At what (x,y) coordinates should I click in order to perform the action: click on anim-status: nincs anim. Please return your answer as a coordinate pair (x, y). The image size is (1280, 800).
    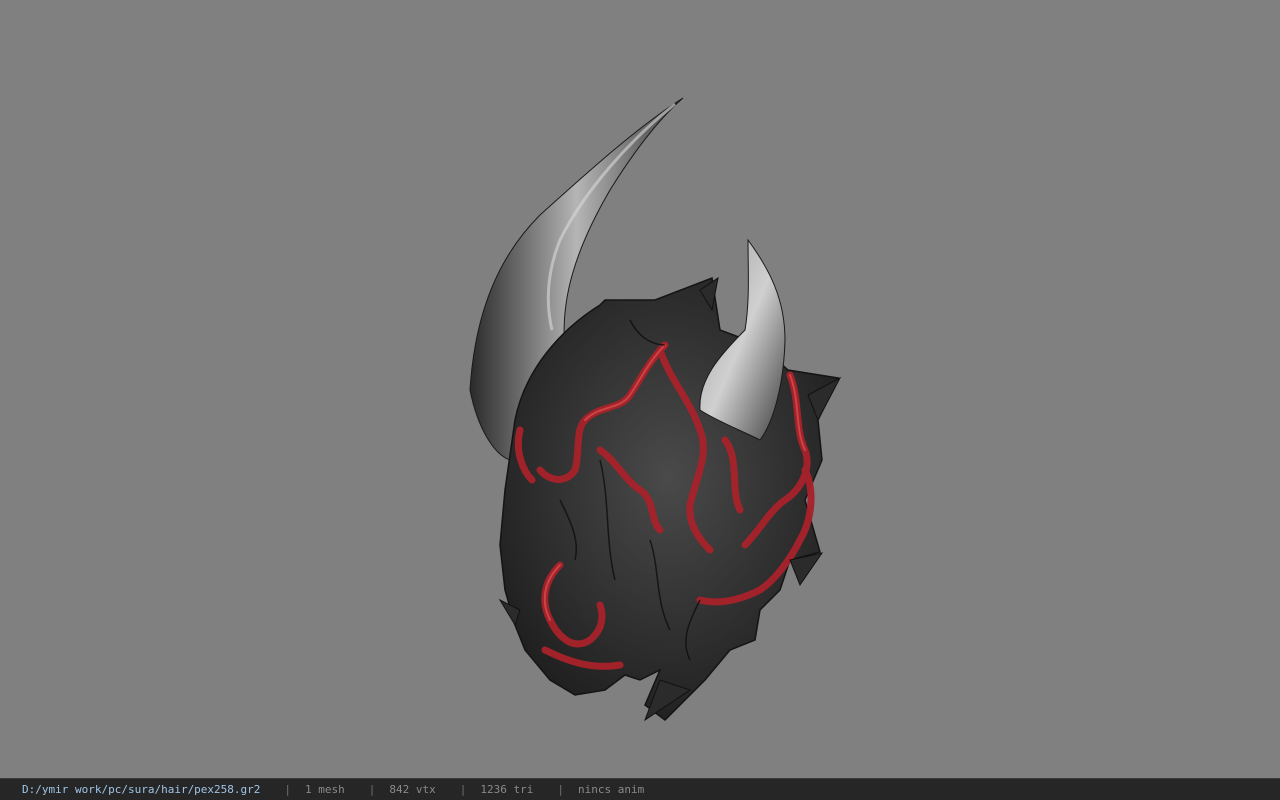
    Looking at the image, I should click on (611, 789).